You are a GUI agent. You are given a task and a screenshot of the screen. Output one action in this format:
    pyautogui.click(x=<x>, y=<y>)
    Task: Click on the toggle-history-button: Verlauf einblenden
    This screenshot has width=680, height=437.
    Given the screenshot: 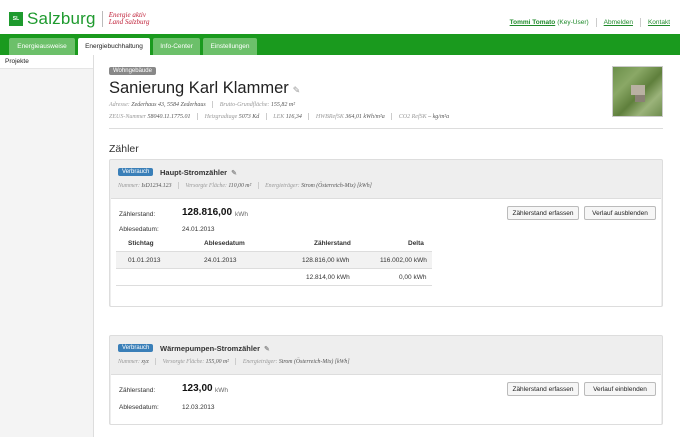 What is the action you would take?
    pyautogui.click(x=620, y=389)
    